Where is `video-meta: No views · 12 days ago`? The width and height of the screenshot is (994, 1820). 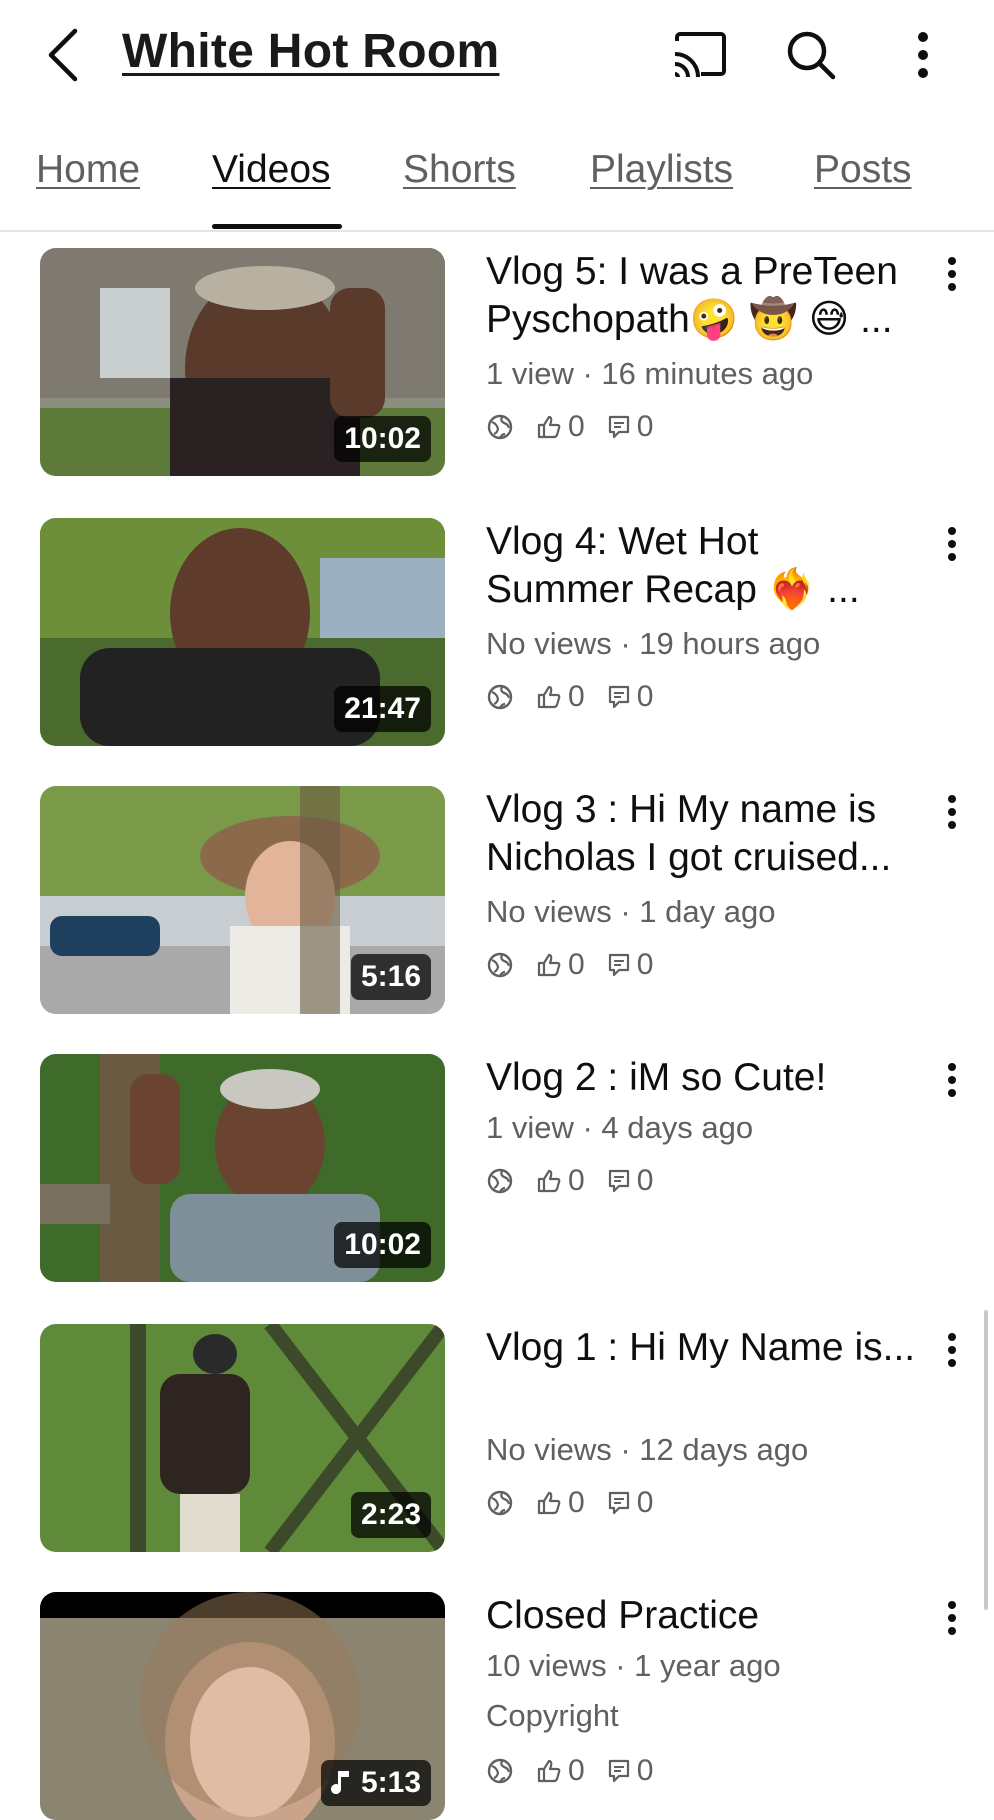
video-meta: No views · 12 days ago is located at coordinates (647, 1449).